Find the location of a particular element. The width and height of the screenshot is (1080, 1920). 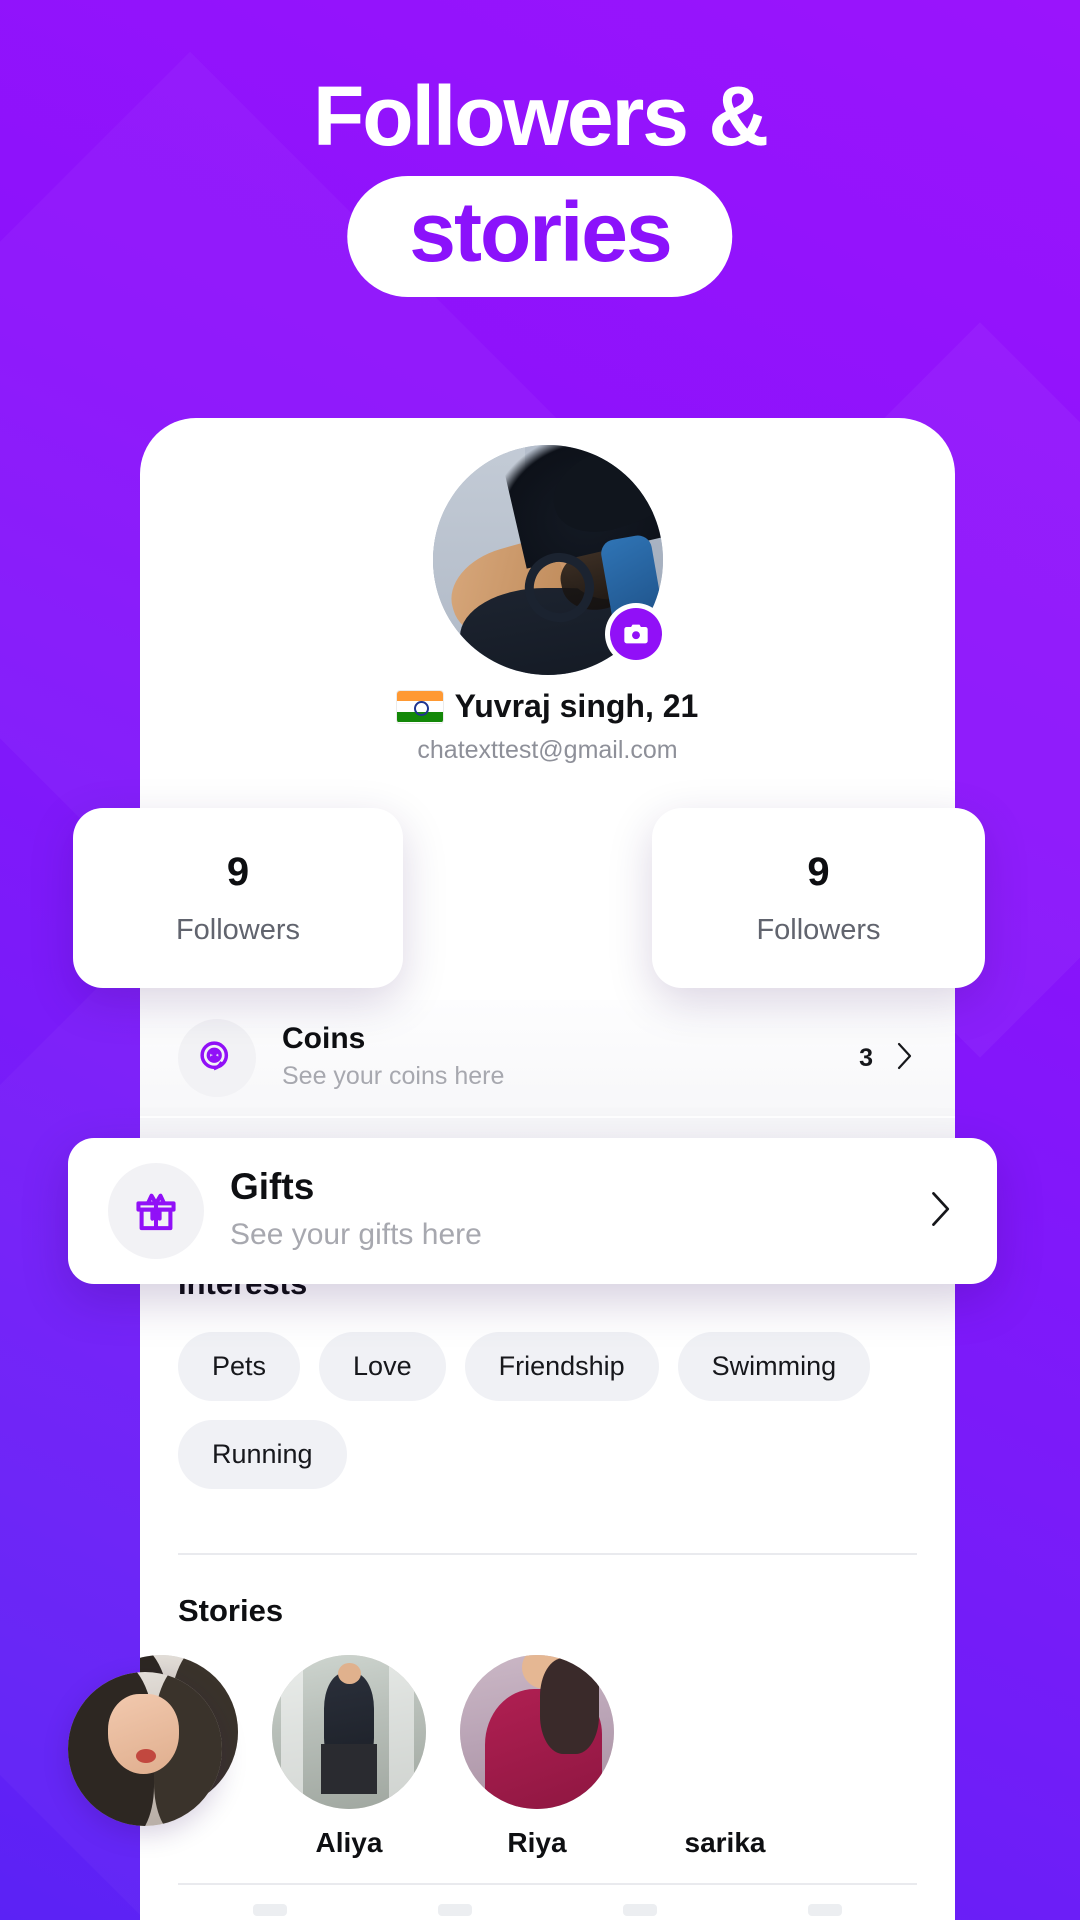

section-divider is located at coordinates (547, 1554).